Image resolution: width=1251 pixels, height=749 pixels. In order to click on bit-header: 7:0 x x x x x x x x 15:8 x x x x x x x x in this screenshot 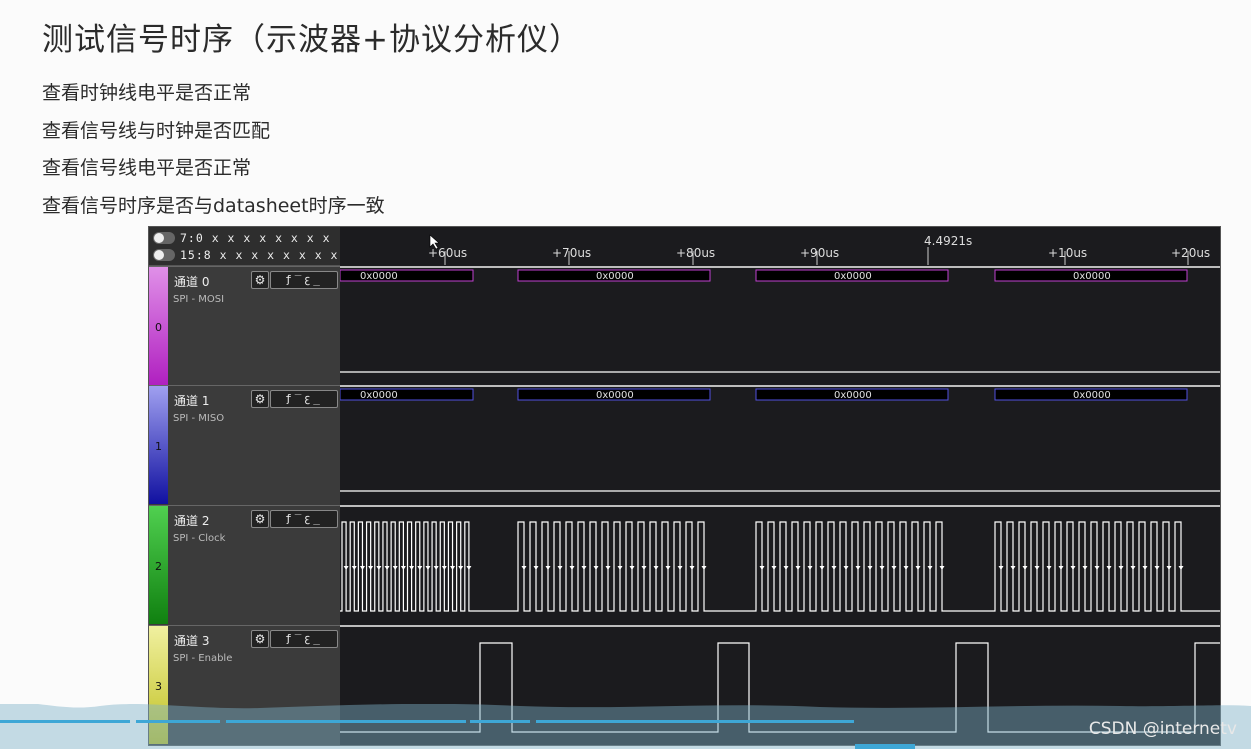, I will do `click(244, 246)`.